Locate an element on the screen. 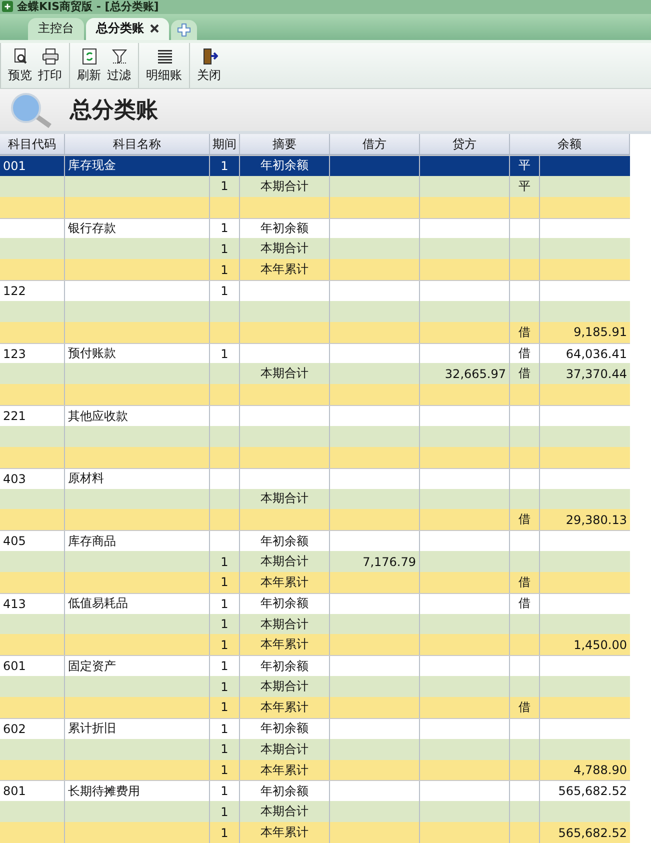 The image size is (651, 843). plus-icon is located at coordinates (184, 29).